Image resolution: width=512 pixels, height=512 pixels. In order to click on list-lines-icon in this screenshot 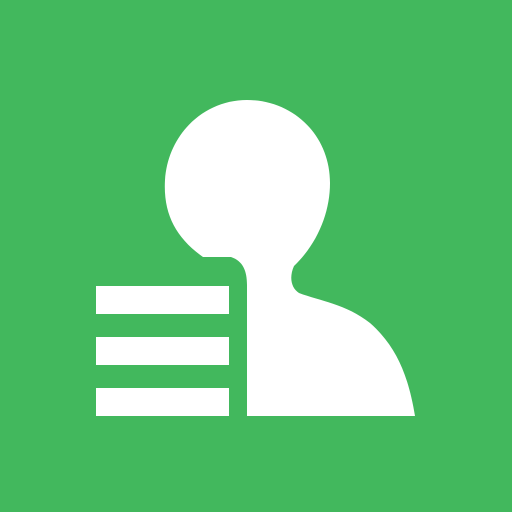, I will do `click(162, 351)`.